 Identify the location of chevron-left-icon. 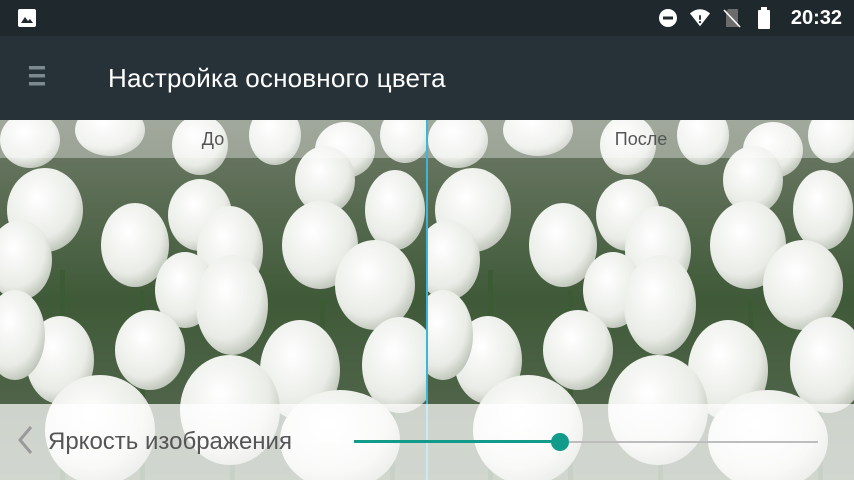
(25, 442).